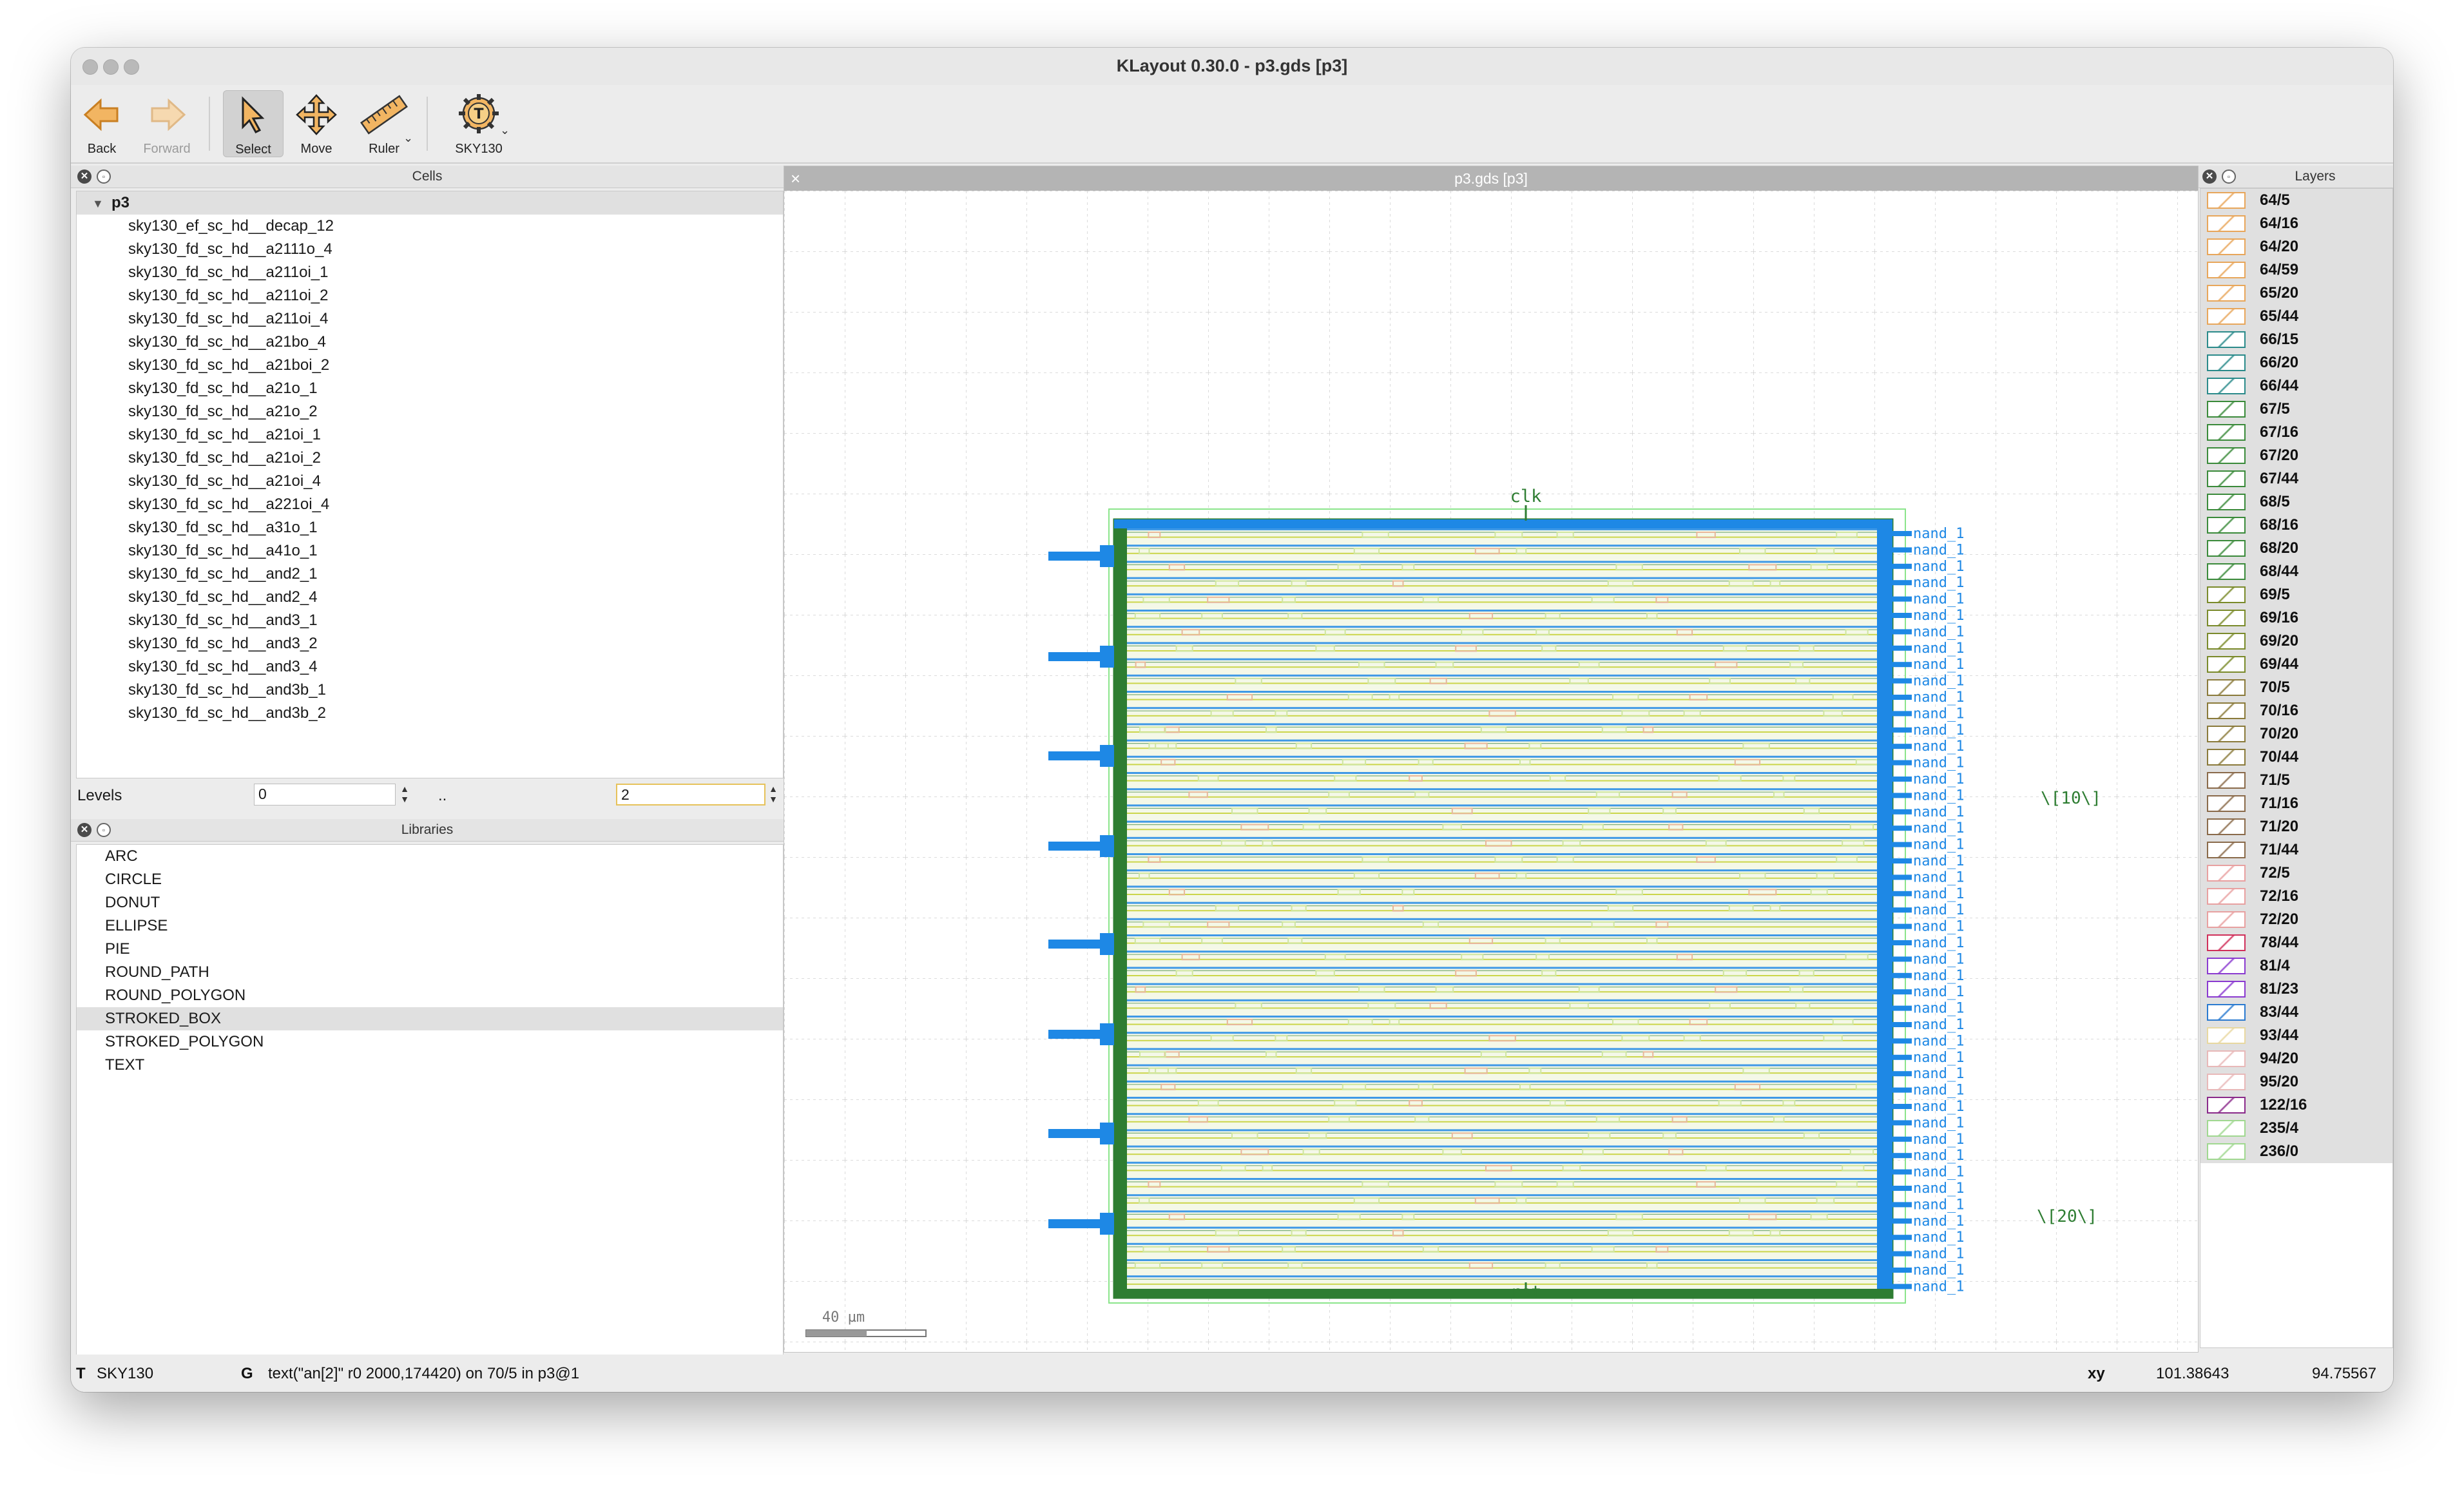 Image resolution: width=2464 pixels, height=1486 pixels. Describe the element at coordinates (430, 667) in the screenshot. I see `cell-item: sky130_fd_sc_hd__and3_4` at that location.